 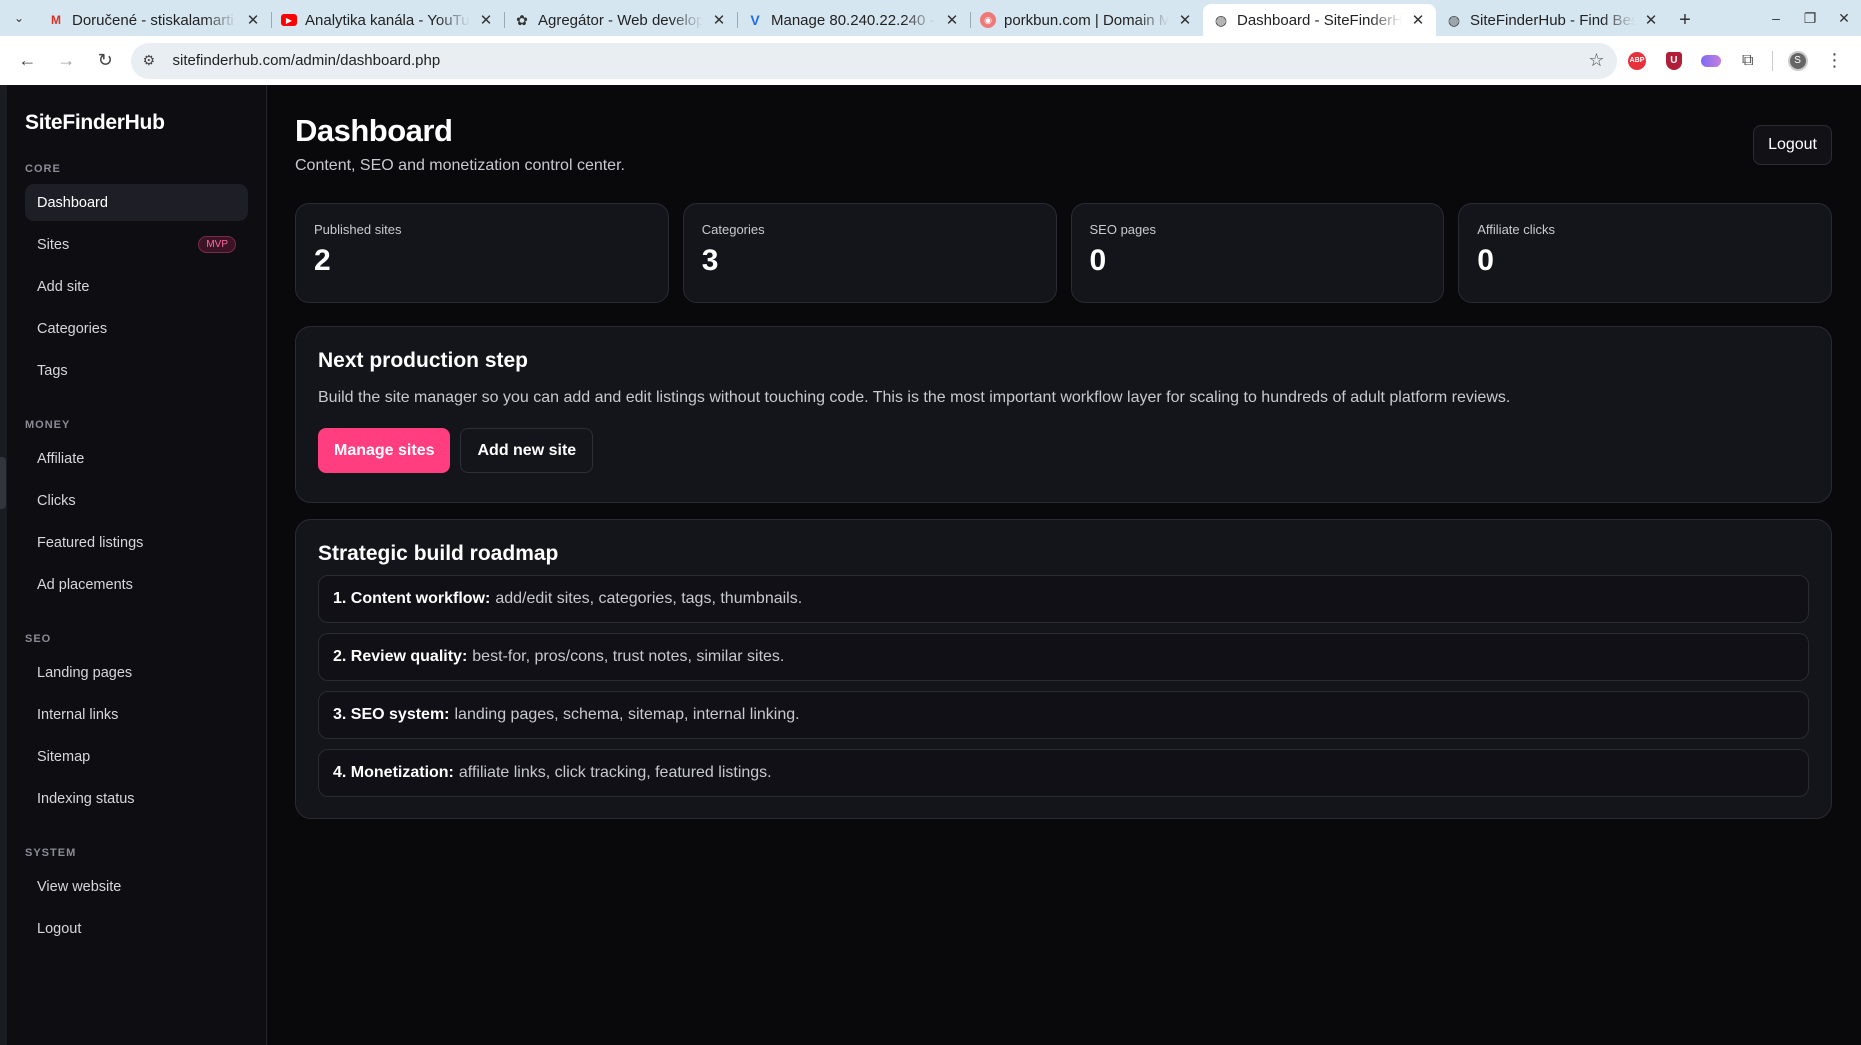 What do you see at coordinates (1637, 61) in the screenshot?
I see `adblock-plus-icon: ABP` at bounding box center [1637, 61].